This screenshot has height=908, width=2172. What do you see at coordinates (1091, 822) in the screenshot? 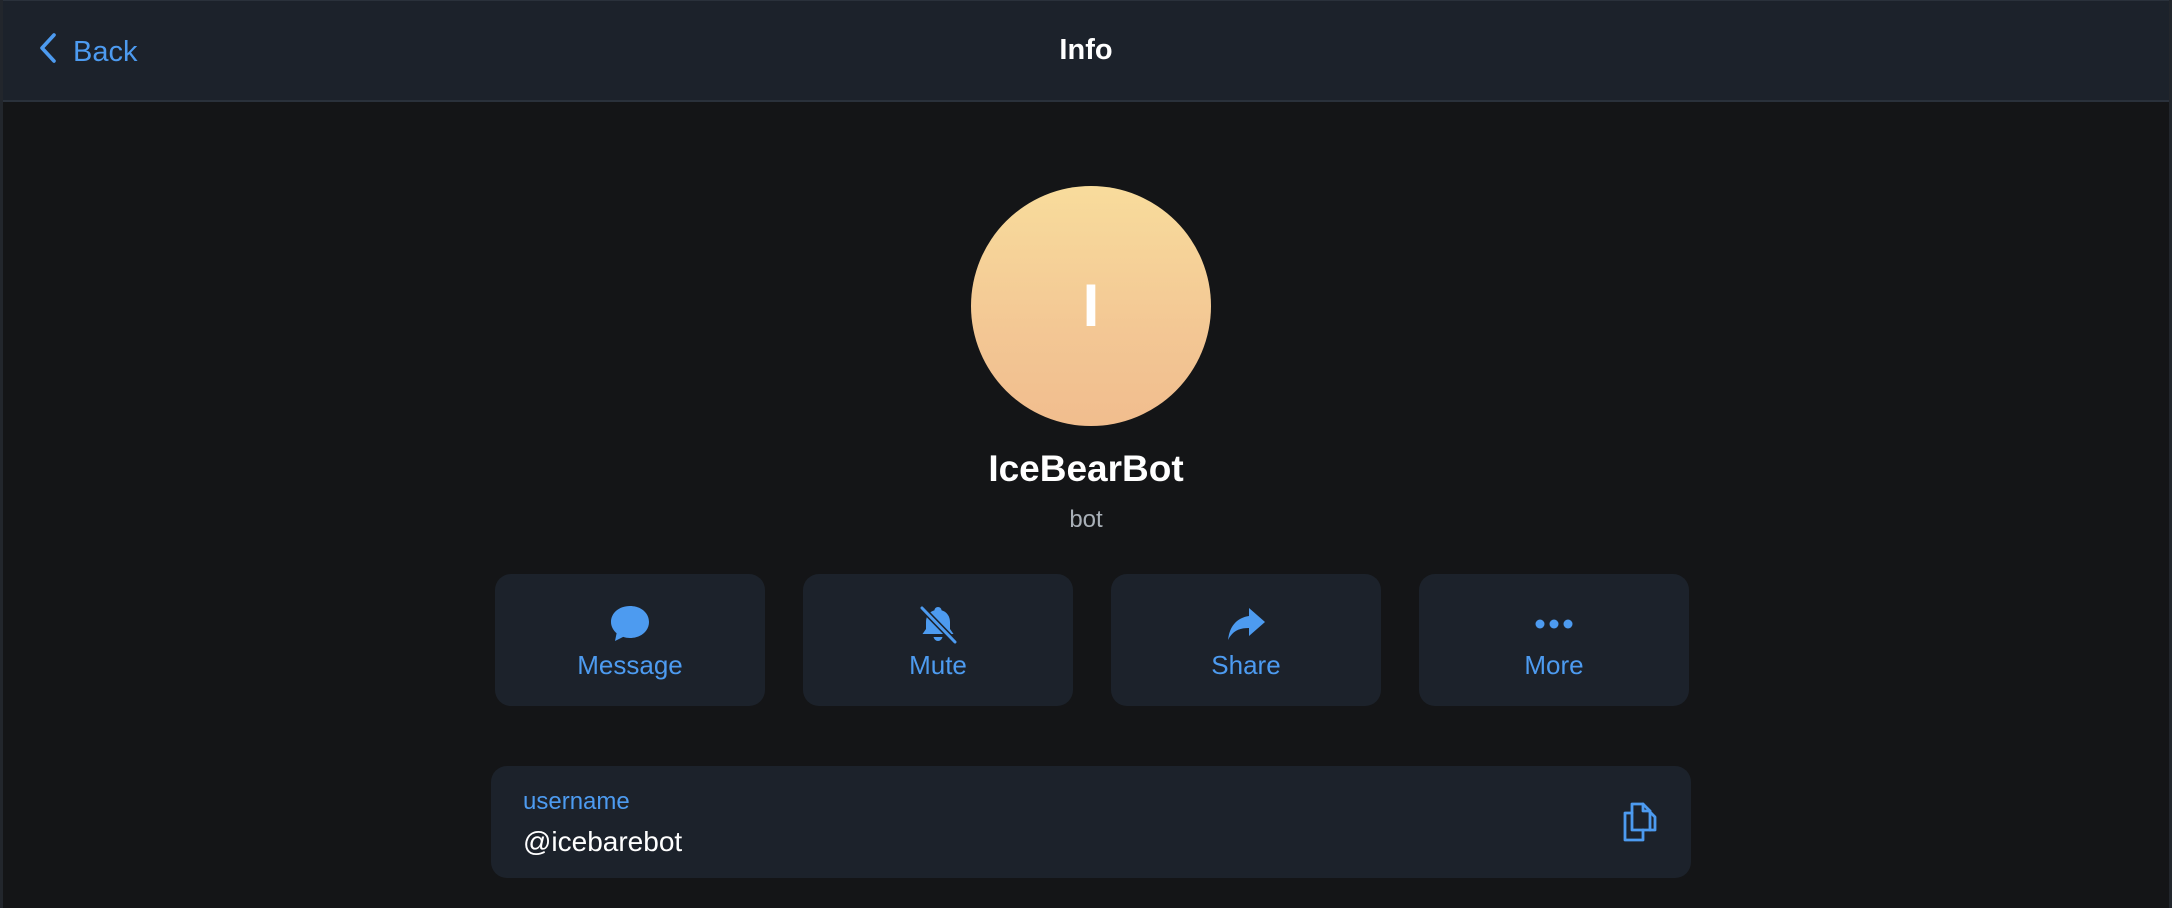
I see `username-card: username @icebarebot` at bounding box center [1091, 822].